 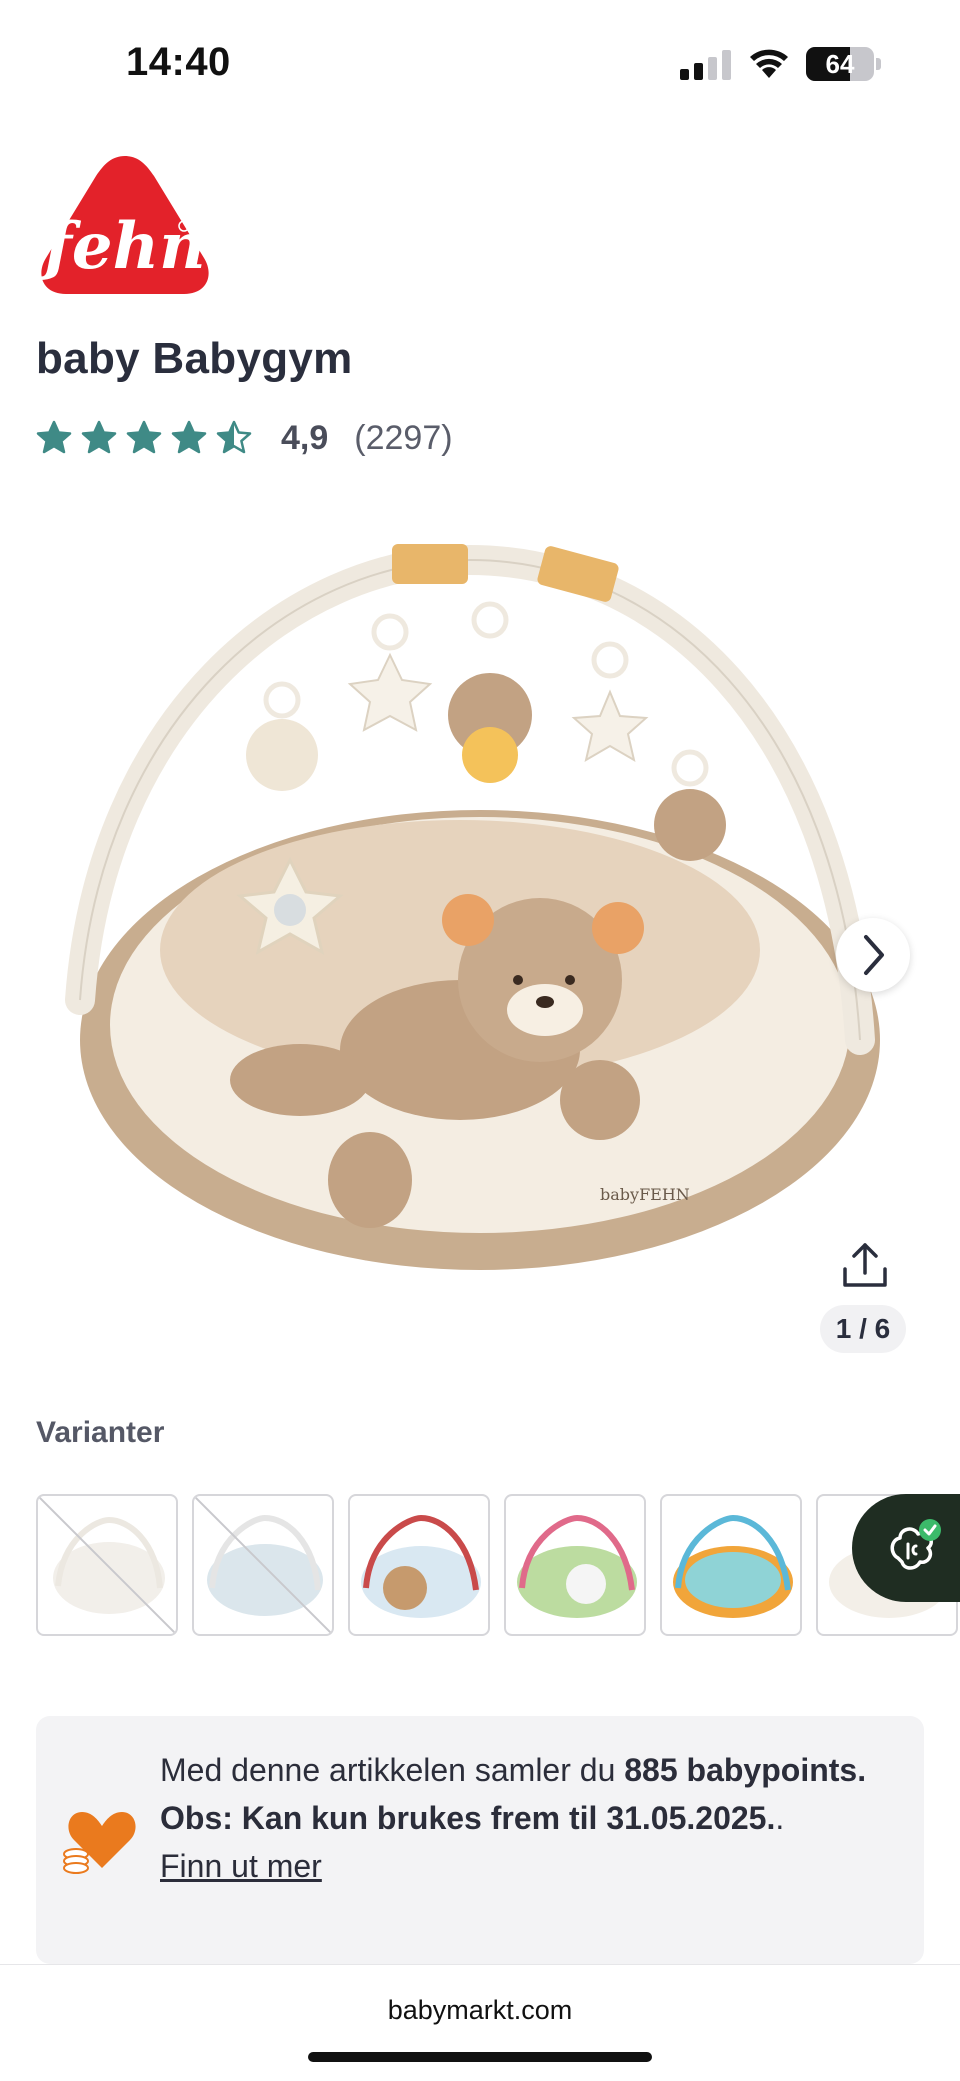 I want to click on browser-url-bar: babymarkt.com, so click(x=480, y=2022).